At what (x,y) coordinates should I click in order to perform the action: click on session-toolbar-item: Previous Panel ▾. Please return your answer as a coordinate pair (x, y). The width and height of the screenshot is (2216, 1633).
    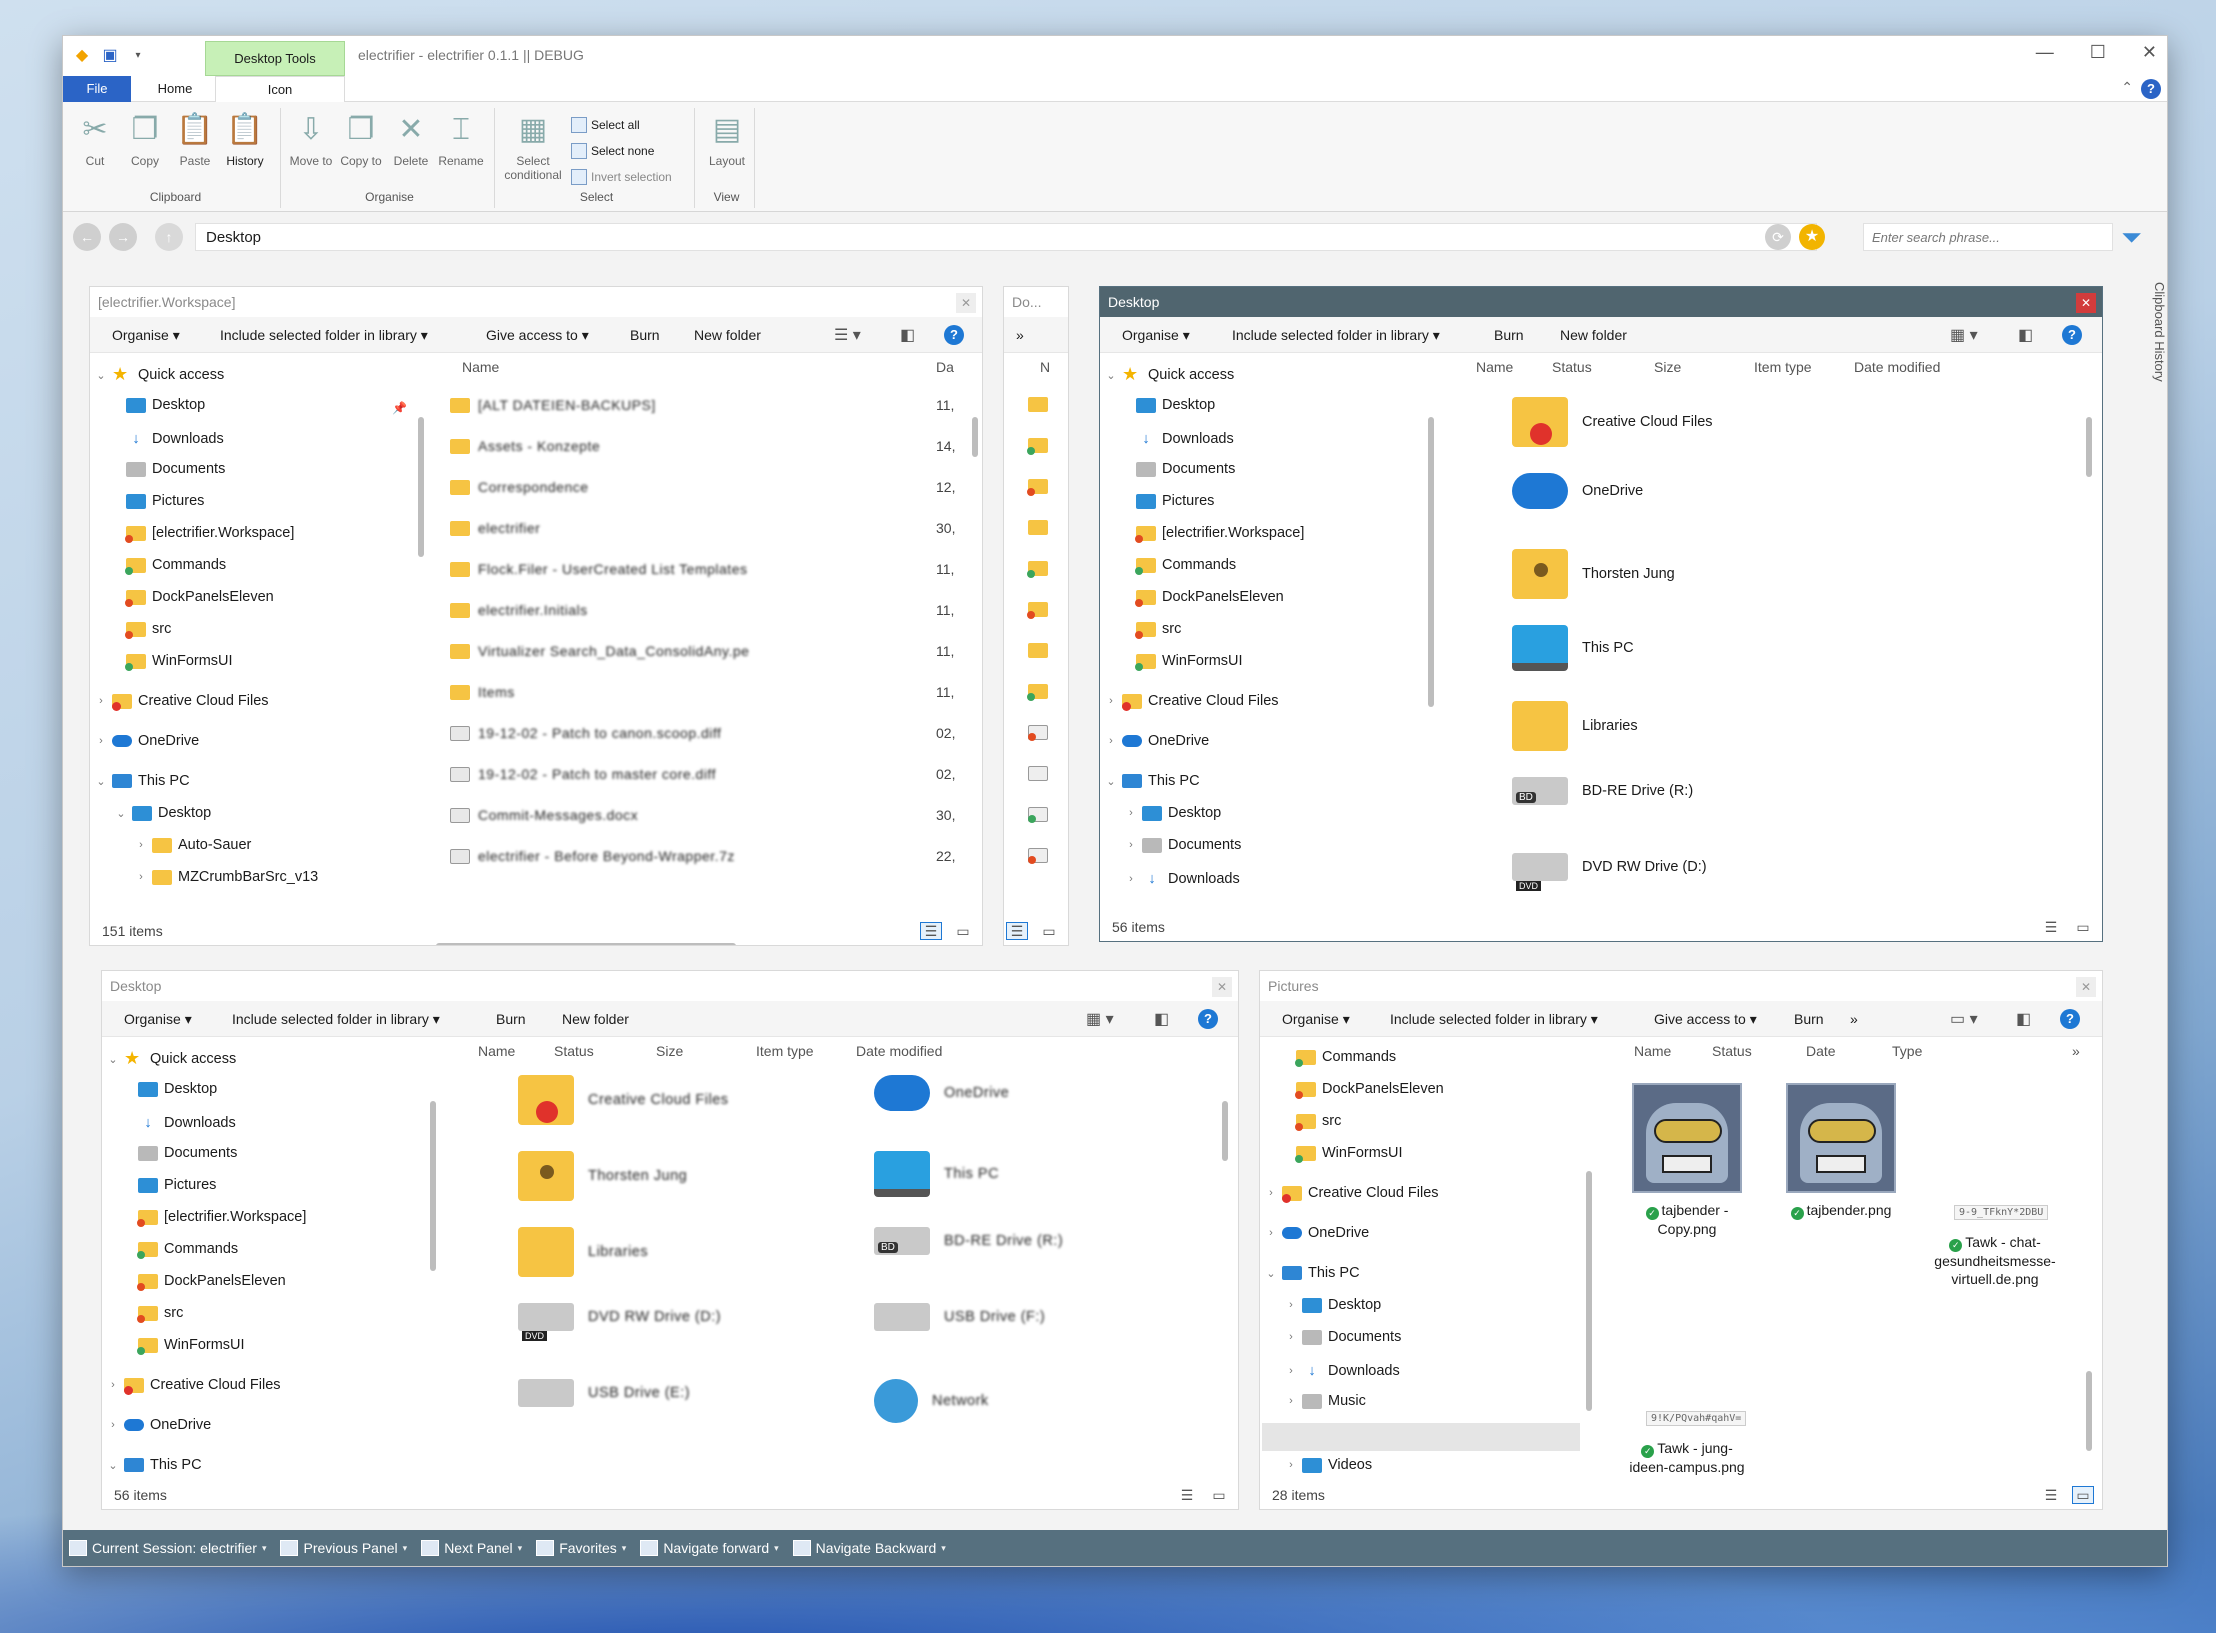
    Looking at the image, I should click on (344, 1548).